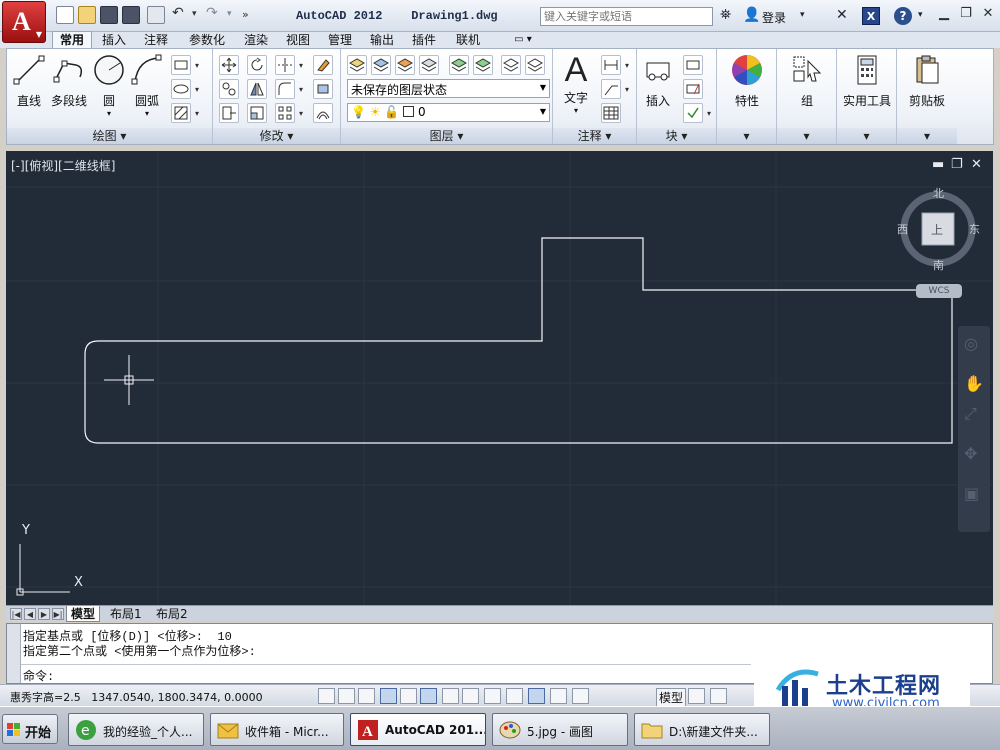 This screenshot has width=1000, height=750. I want to click on sun-icon: ☀, so click(375, 112).